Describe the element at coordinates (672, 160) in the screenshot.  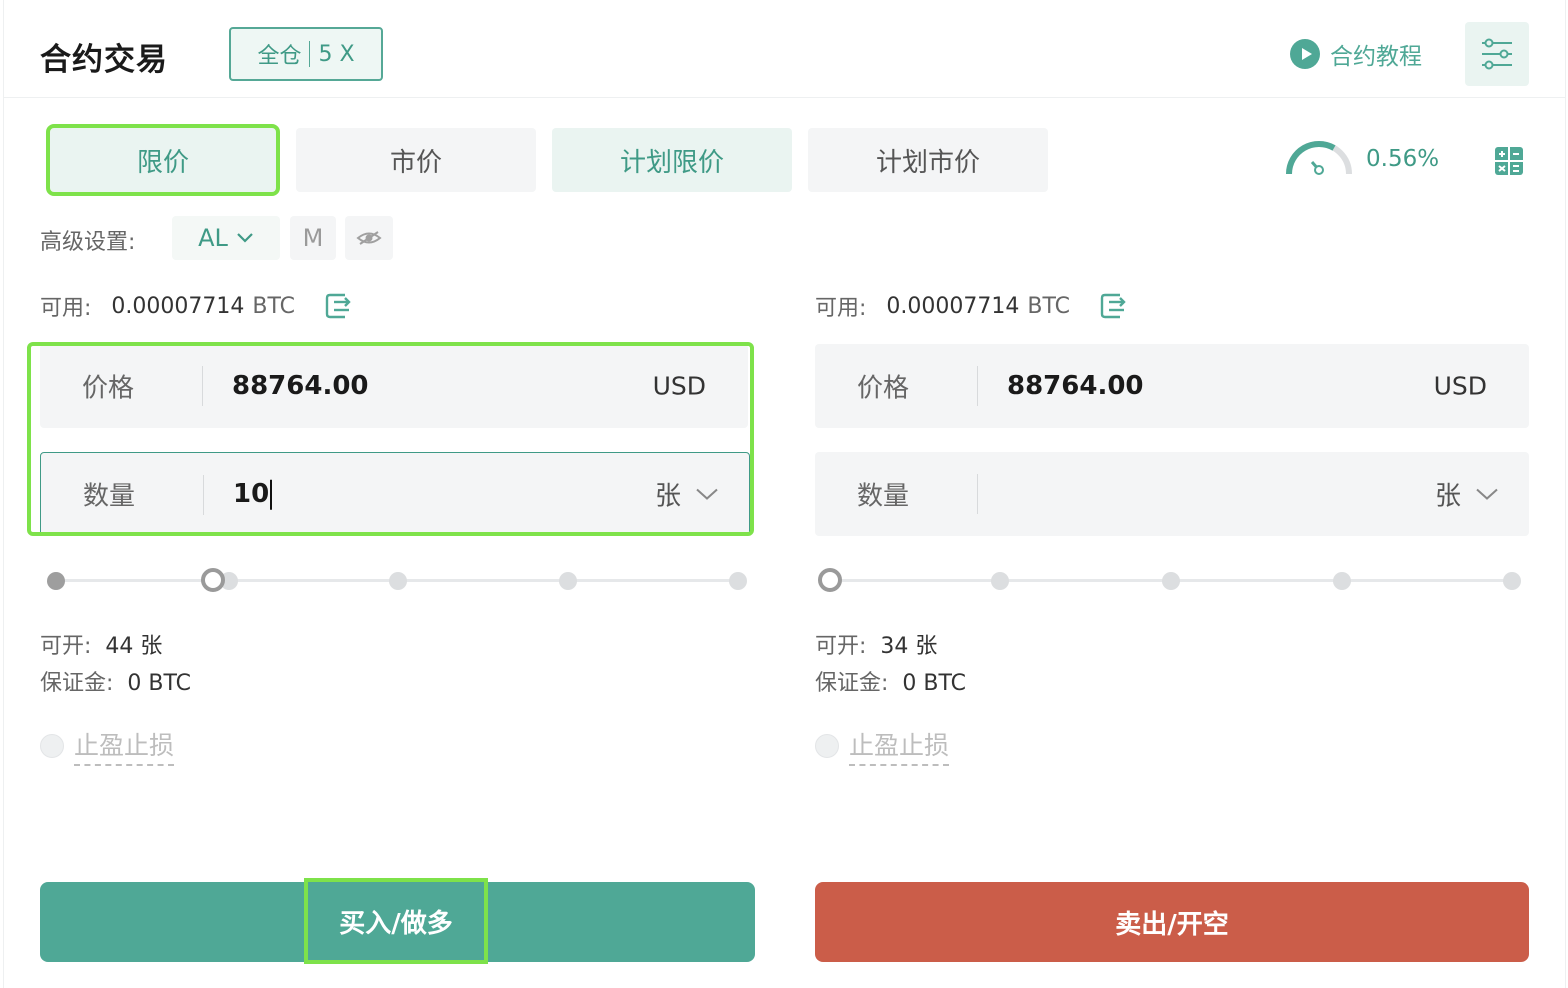
I see `tab-plan-limit: 计划限价` at that location.